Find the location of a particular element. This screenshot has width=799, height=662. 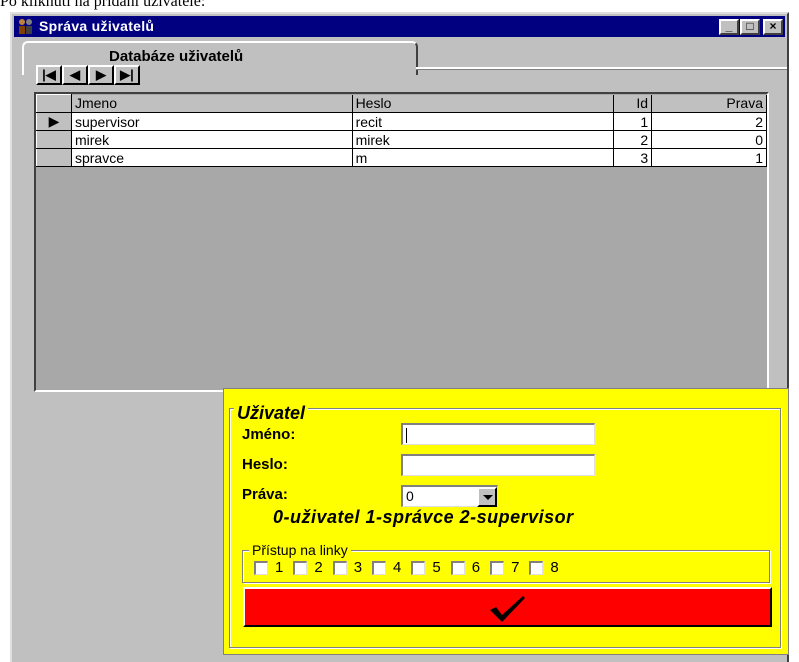

cell-jmeno: mirek is located at coordinates (212, 139).